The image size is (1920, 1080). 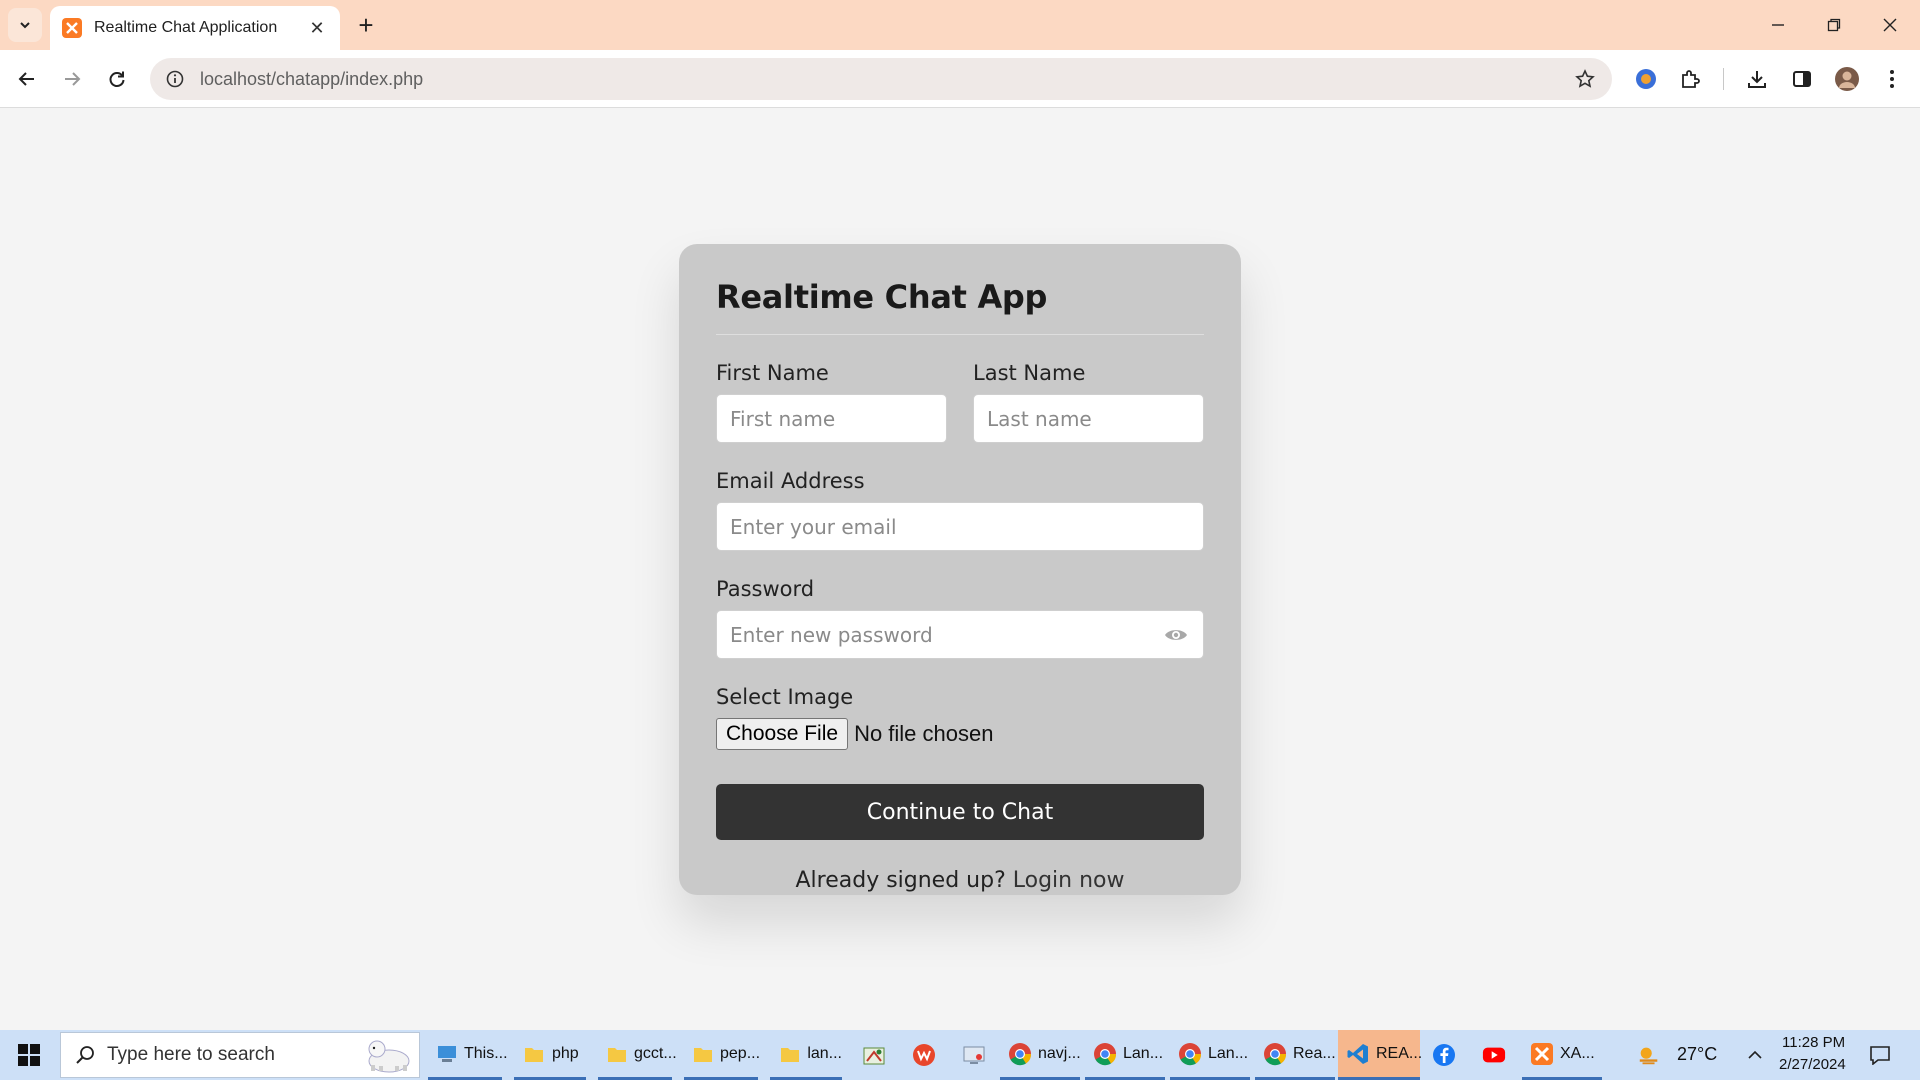 I want to click on login-prompt-text: Already signed up?, so click(x=900, y=880).